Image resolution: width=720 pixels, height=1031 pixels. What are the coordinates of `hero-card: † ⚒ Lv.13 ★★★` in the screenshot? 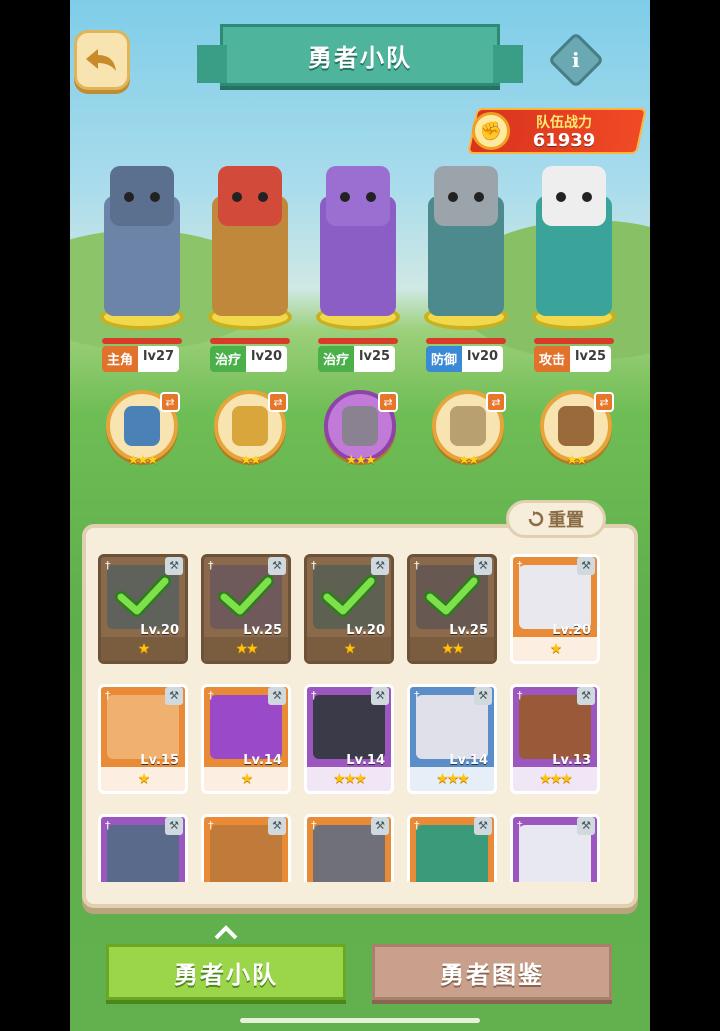 It's located at (555, 739).